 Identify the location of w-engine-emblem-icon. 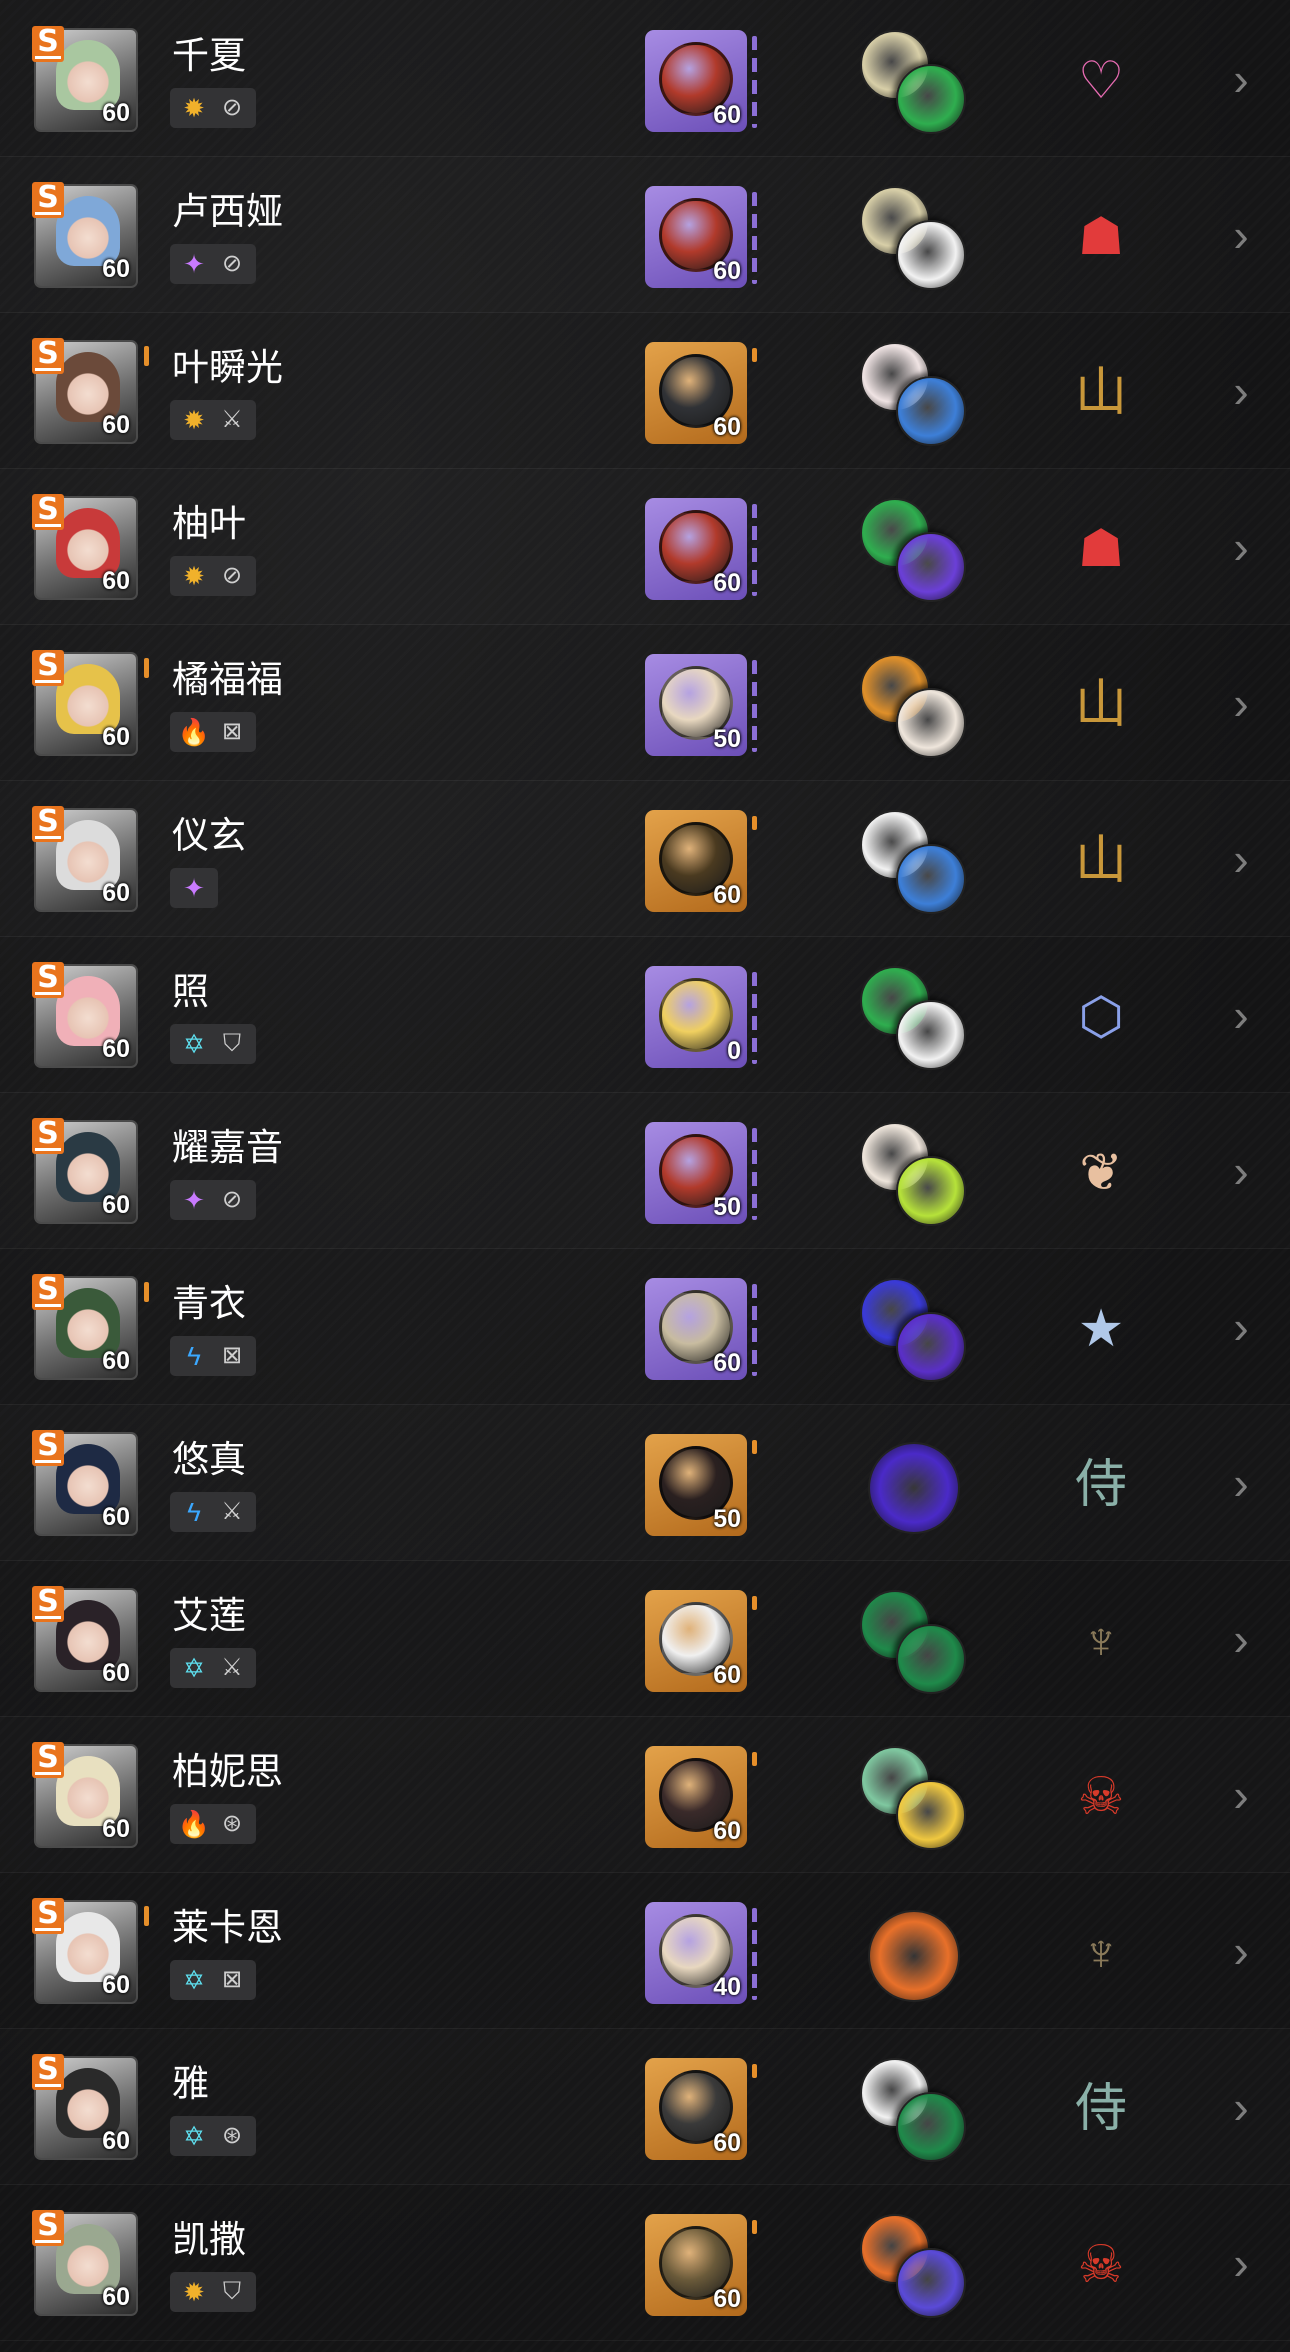
(696, 1015).